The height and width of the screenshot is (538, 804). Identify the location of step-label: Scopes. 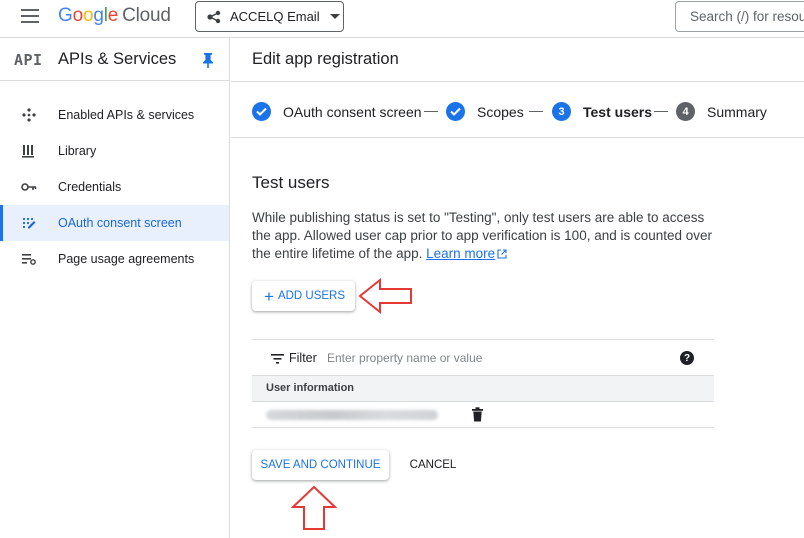
(500, 111).